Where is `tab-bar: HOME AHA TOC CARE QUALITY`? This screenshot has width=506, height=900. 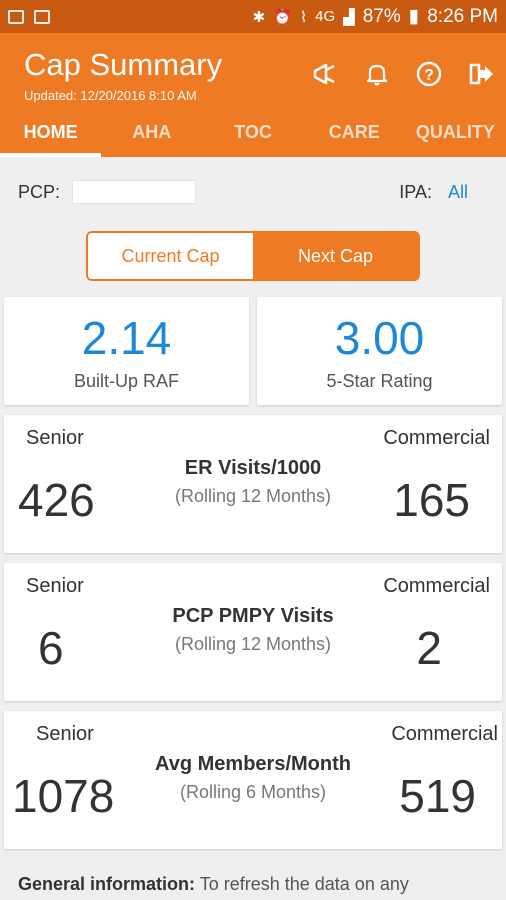
tab-bar: HOME AHA TOC CARE QUALITY is located at coordinates (253, 136).